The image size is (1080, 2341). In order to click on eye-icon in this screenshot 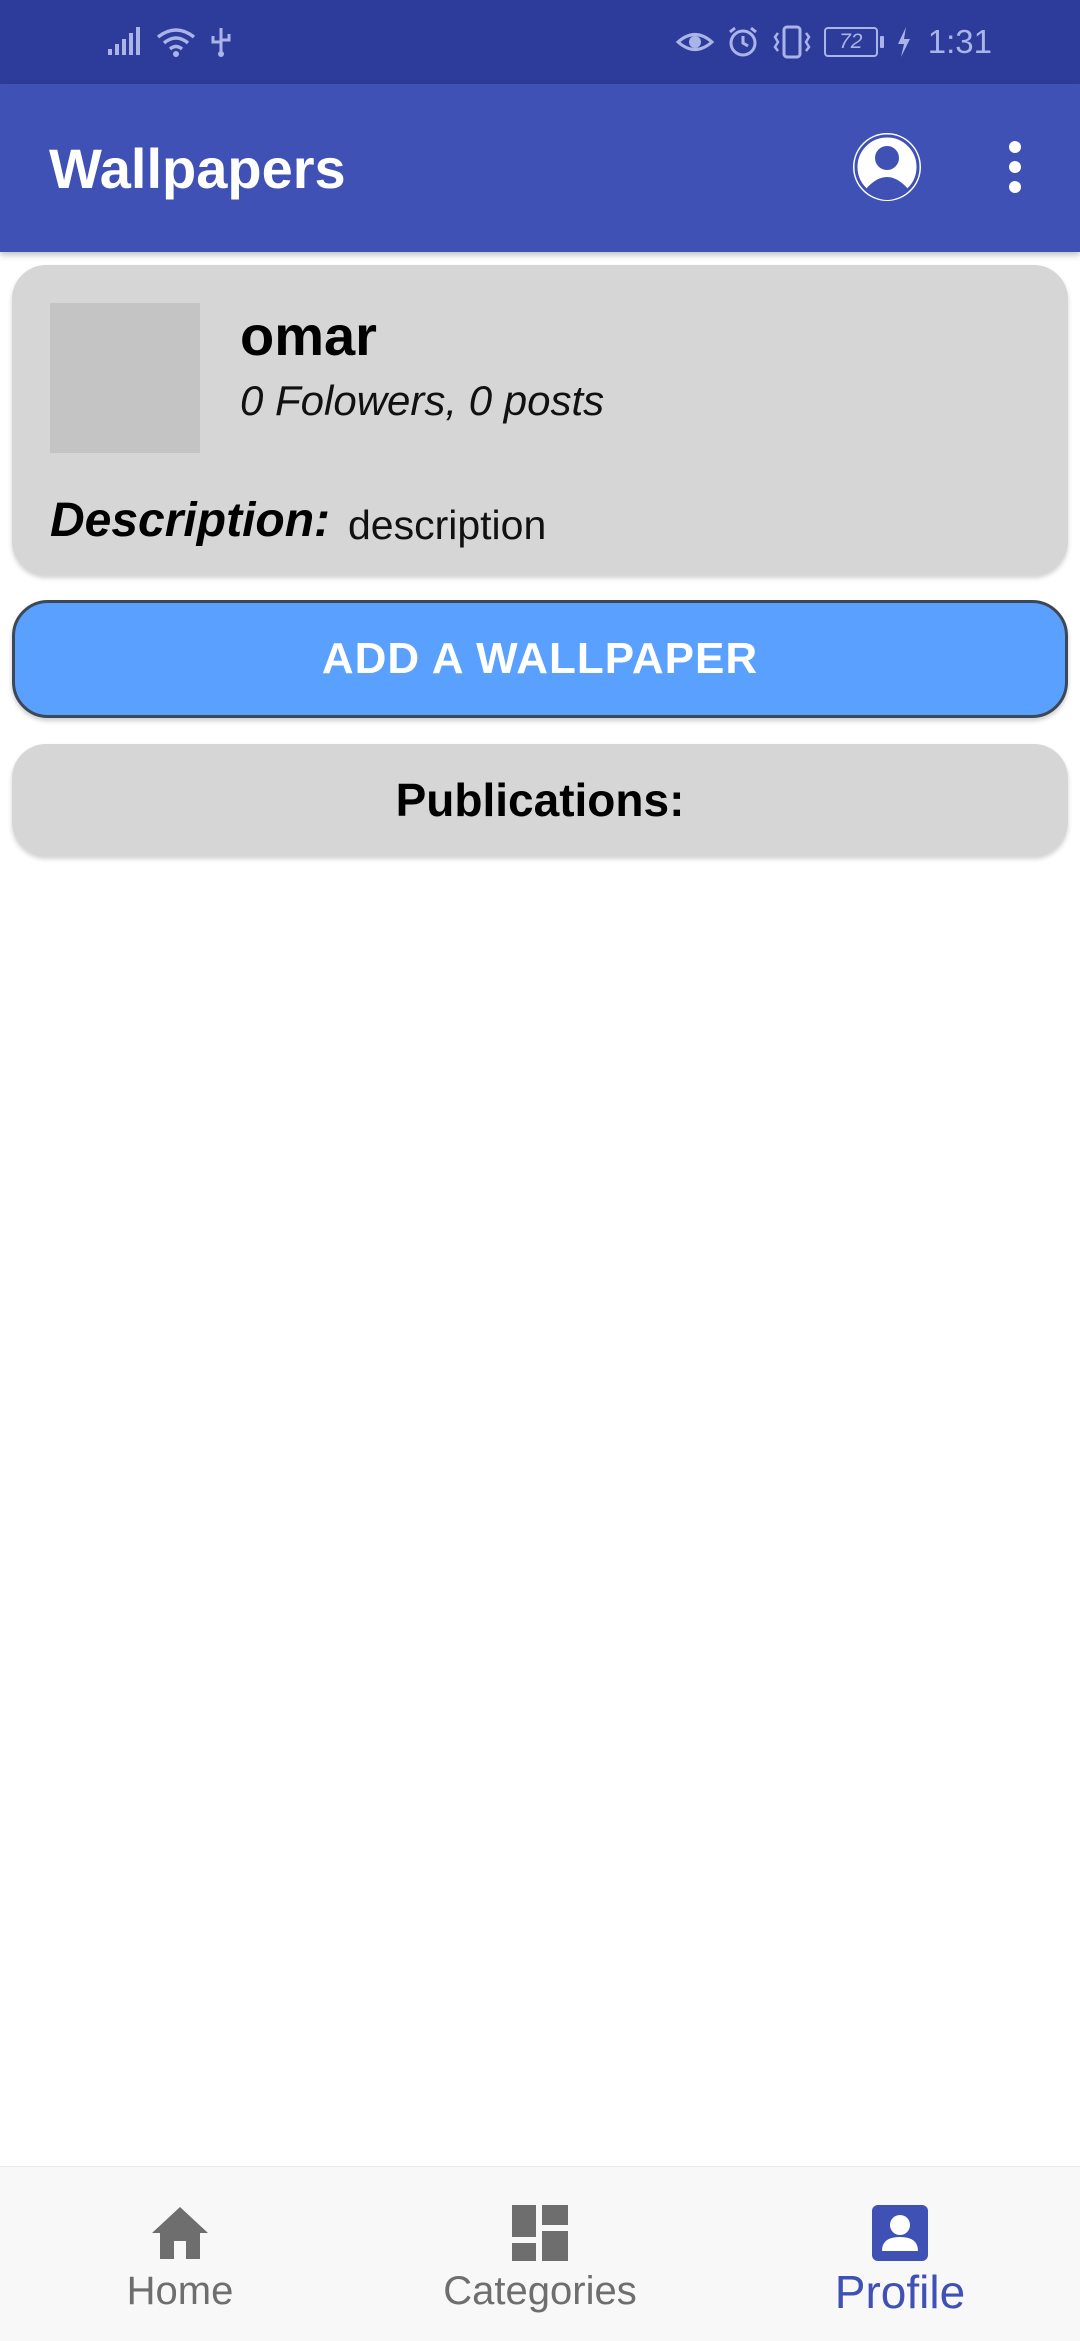, I will do `click(694, 42)`.